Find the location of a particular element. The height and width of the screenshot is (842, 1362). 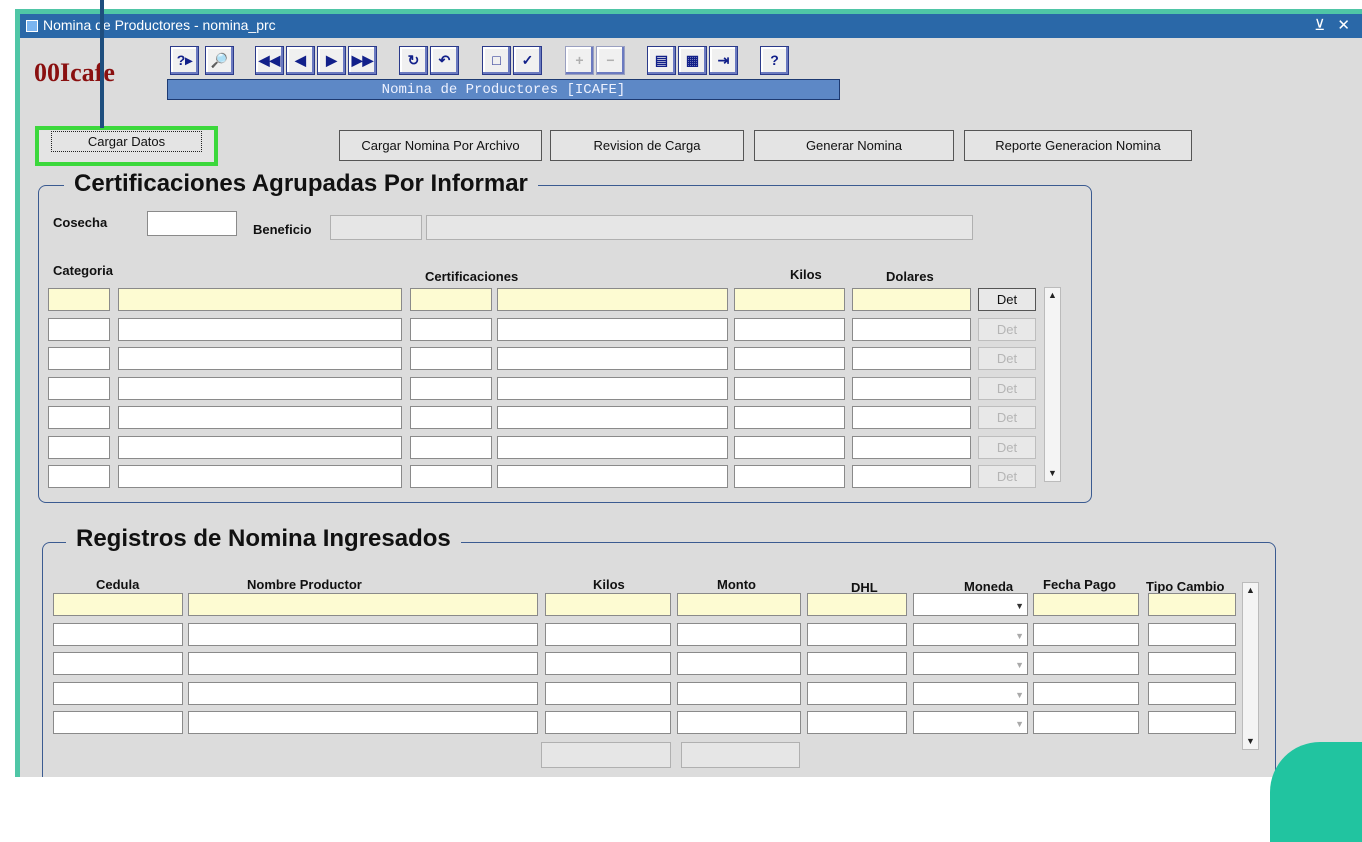

notebook-icon: ▤ is located at coordinates (661, 60).